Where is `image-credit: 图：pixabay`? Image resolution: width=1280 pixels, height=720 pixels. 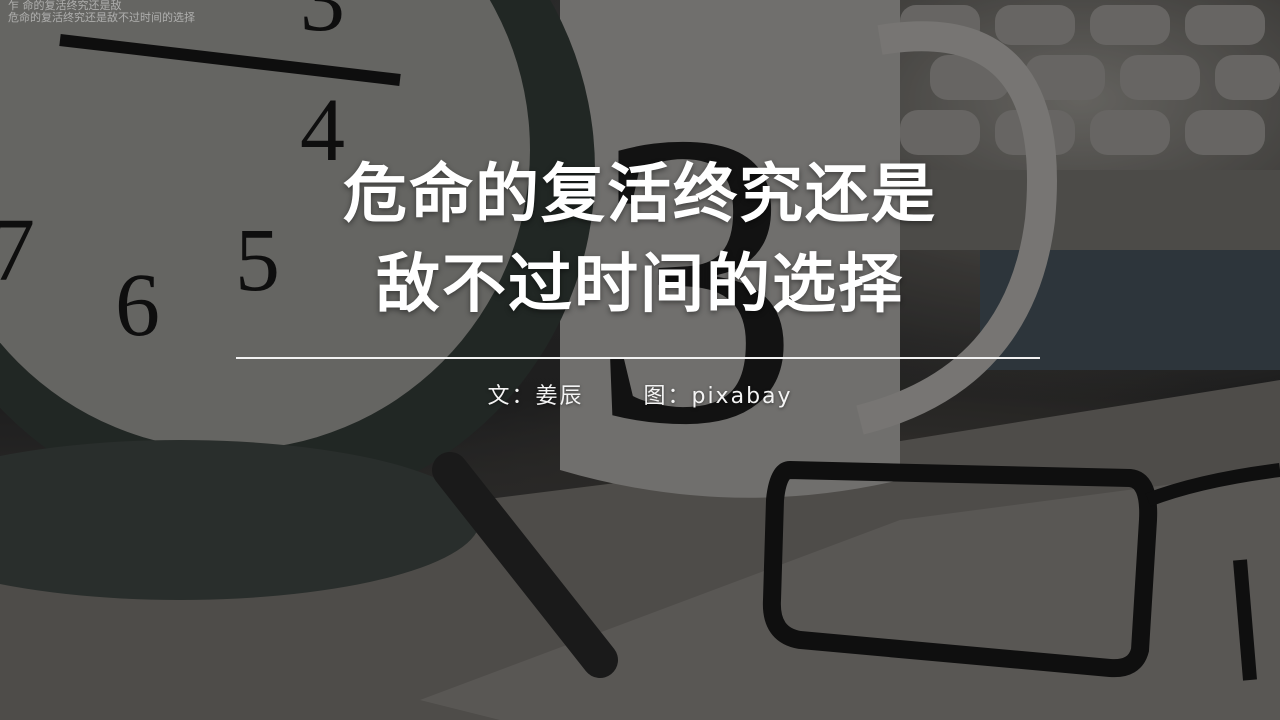 image-credit: 图：pixabay is located at coordinates (718, 396).